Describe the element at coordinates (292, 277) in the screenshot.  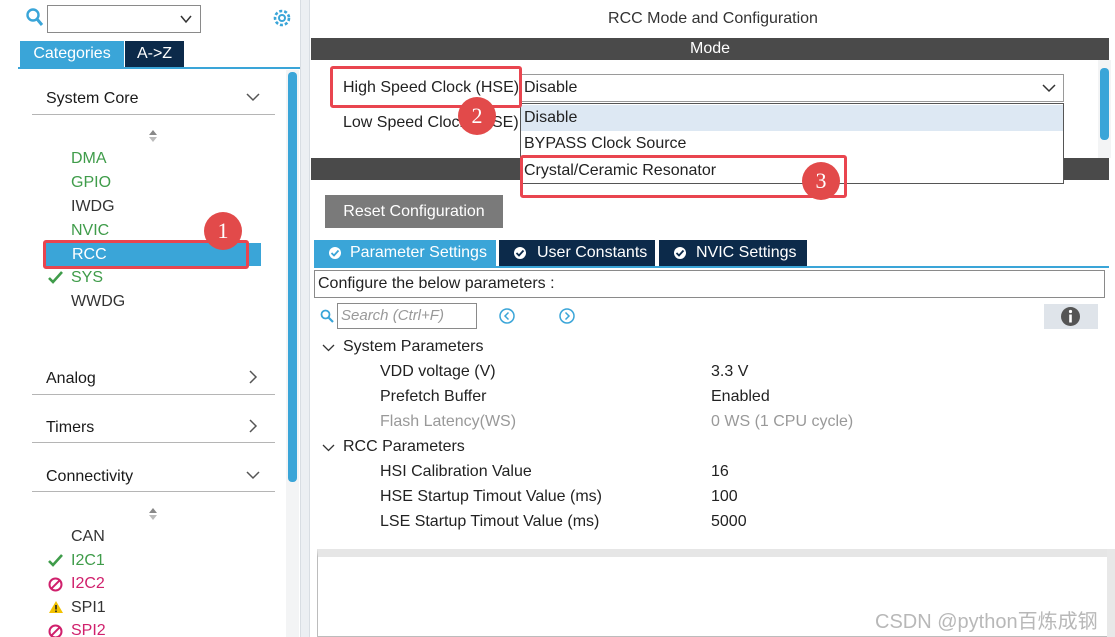
I see `sidebar-scrollbar-thumb` at that location.